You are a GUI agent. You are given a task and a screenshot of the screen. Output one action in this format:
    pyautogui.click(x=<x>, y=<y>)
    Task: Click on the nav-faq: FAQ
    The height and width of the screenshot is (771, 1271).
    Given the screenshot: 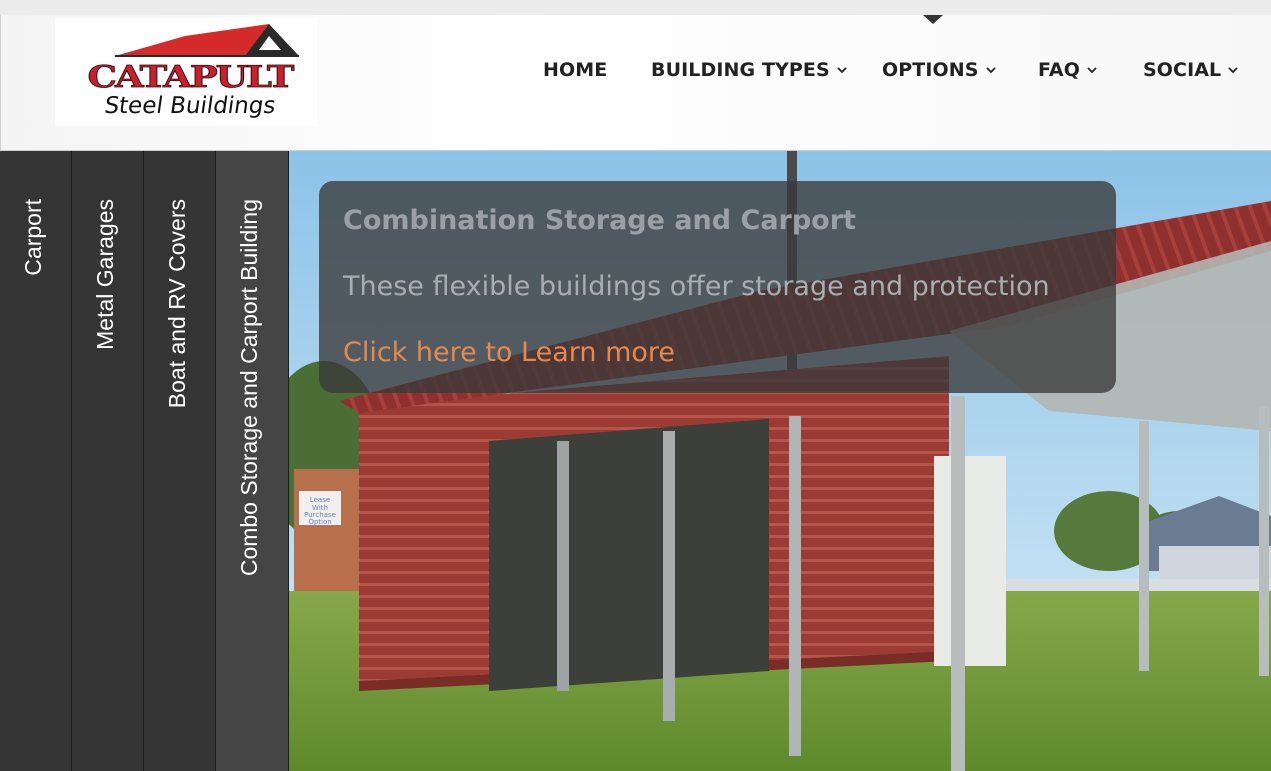 What is the action you would take?
    pyautogui.click(x=1068, y=70)
    